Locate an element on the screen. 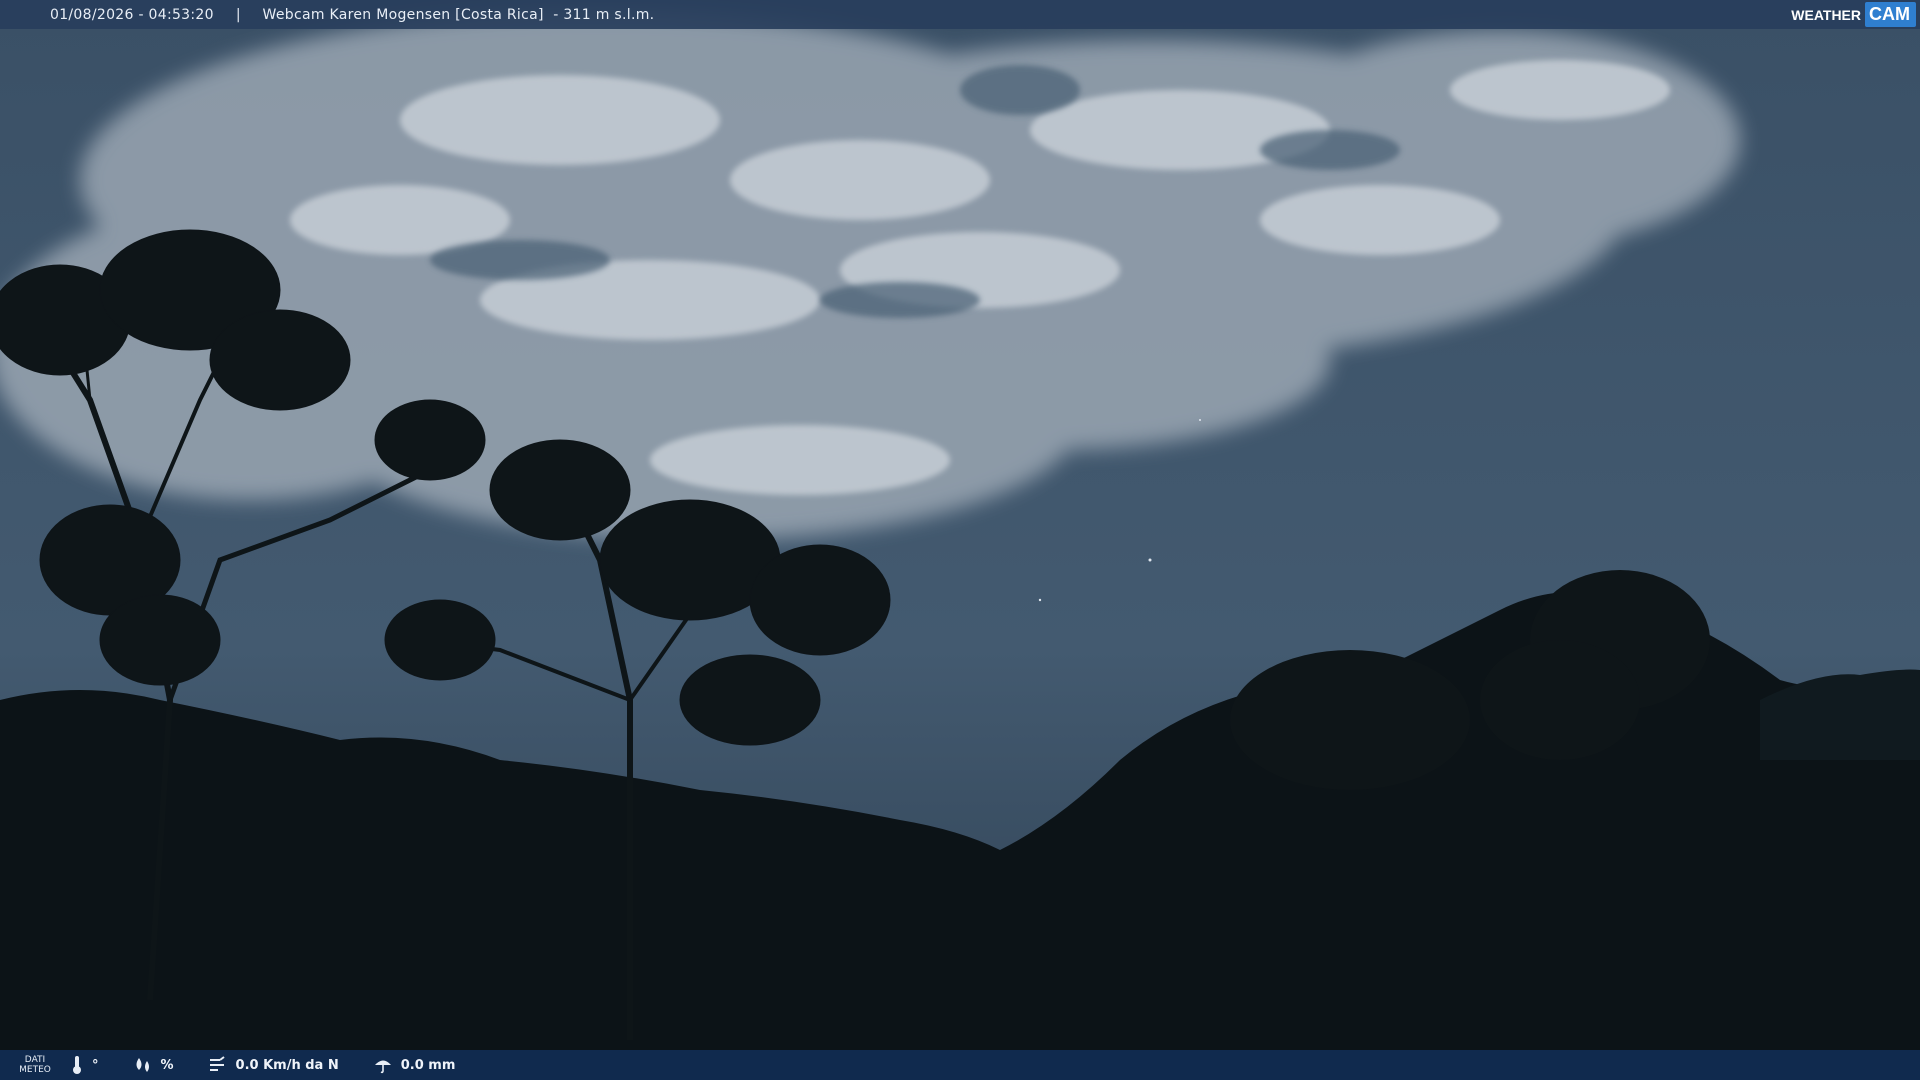 The width and height of the screenshot is (1920, 1080). humidity-value: % is located at coordinates (167, 1065).